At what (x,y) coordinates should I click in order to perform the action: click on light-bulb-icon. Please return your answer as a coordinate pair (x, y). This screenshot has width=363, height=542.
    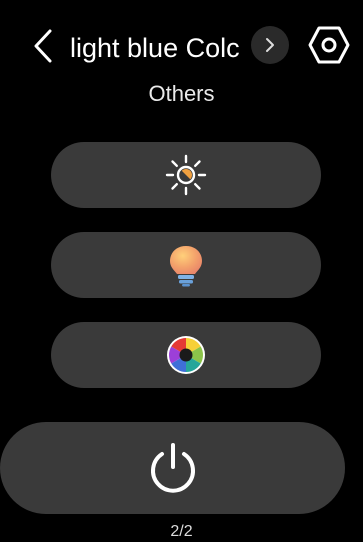
    Looking at the image, I should click on (186, 266).